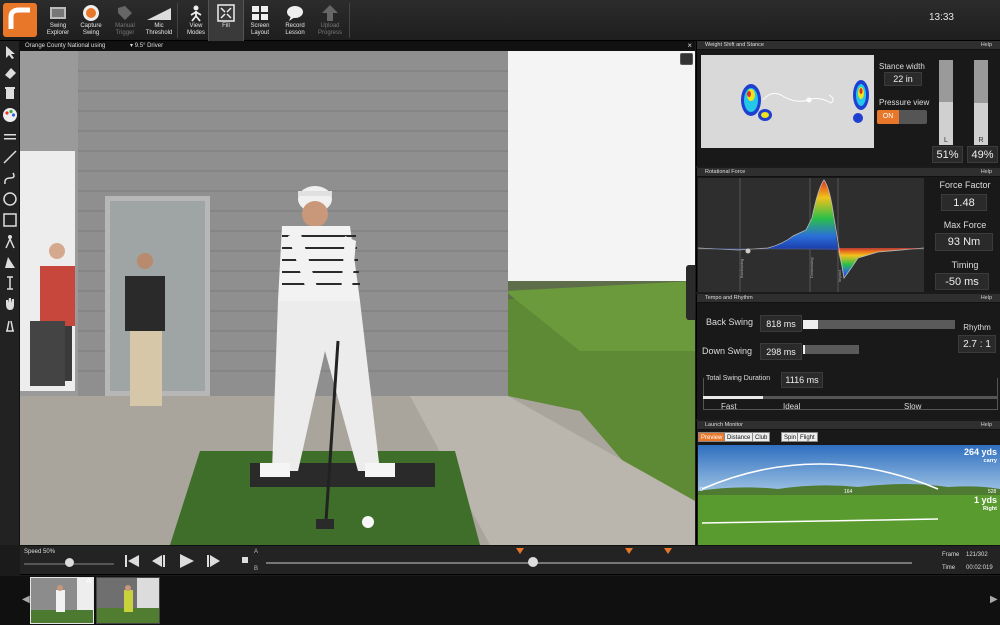  Describe the element at coordinates (132, 561) in the screenshot. I see `go-to-start-button` at that location.